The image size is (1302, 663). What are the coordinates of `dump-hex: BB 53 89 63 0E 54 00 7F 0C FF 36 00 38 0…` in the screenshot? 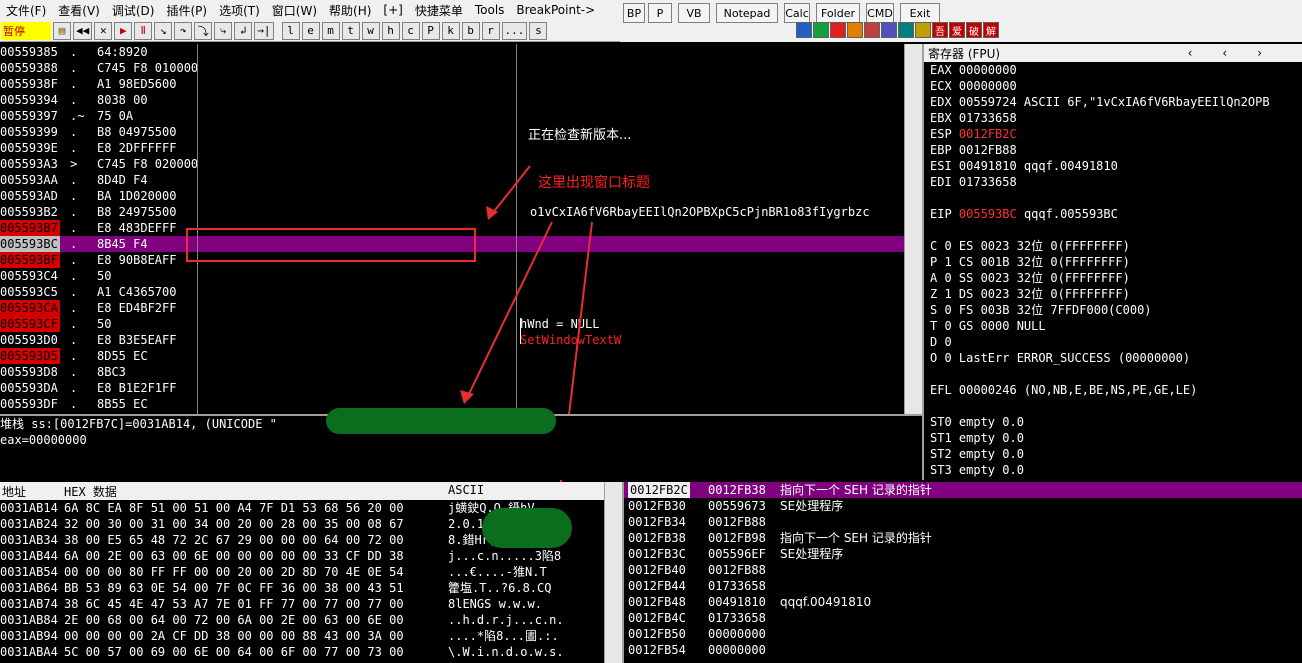 It's located at (234, 588).